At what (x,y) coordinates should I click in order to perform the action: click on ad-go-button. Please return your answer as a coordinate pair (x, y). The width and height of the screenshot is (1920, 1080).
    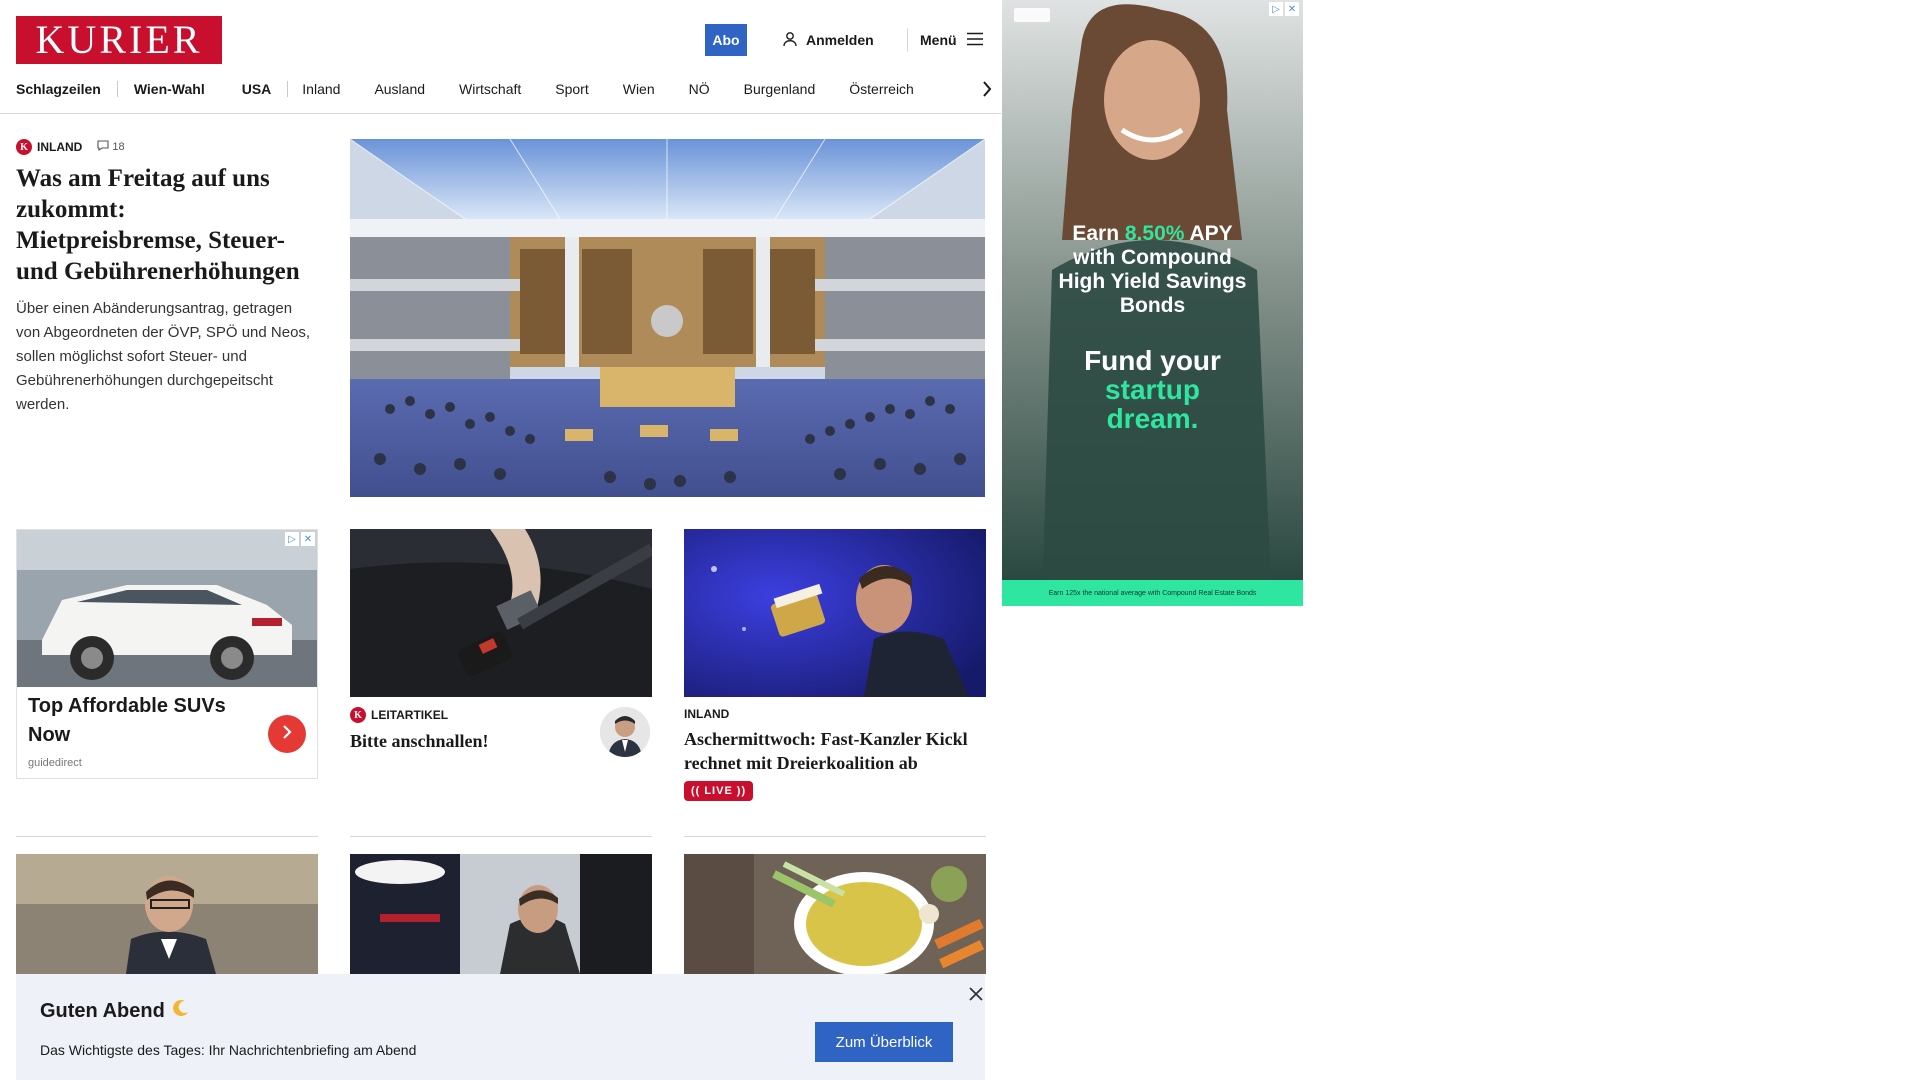
    Looking at the image, I should click on (287, 734).